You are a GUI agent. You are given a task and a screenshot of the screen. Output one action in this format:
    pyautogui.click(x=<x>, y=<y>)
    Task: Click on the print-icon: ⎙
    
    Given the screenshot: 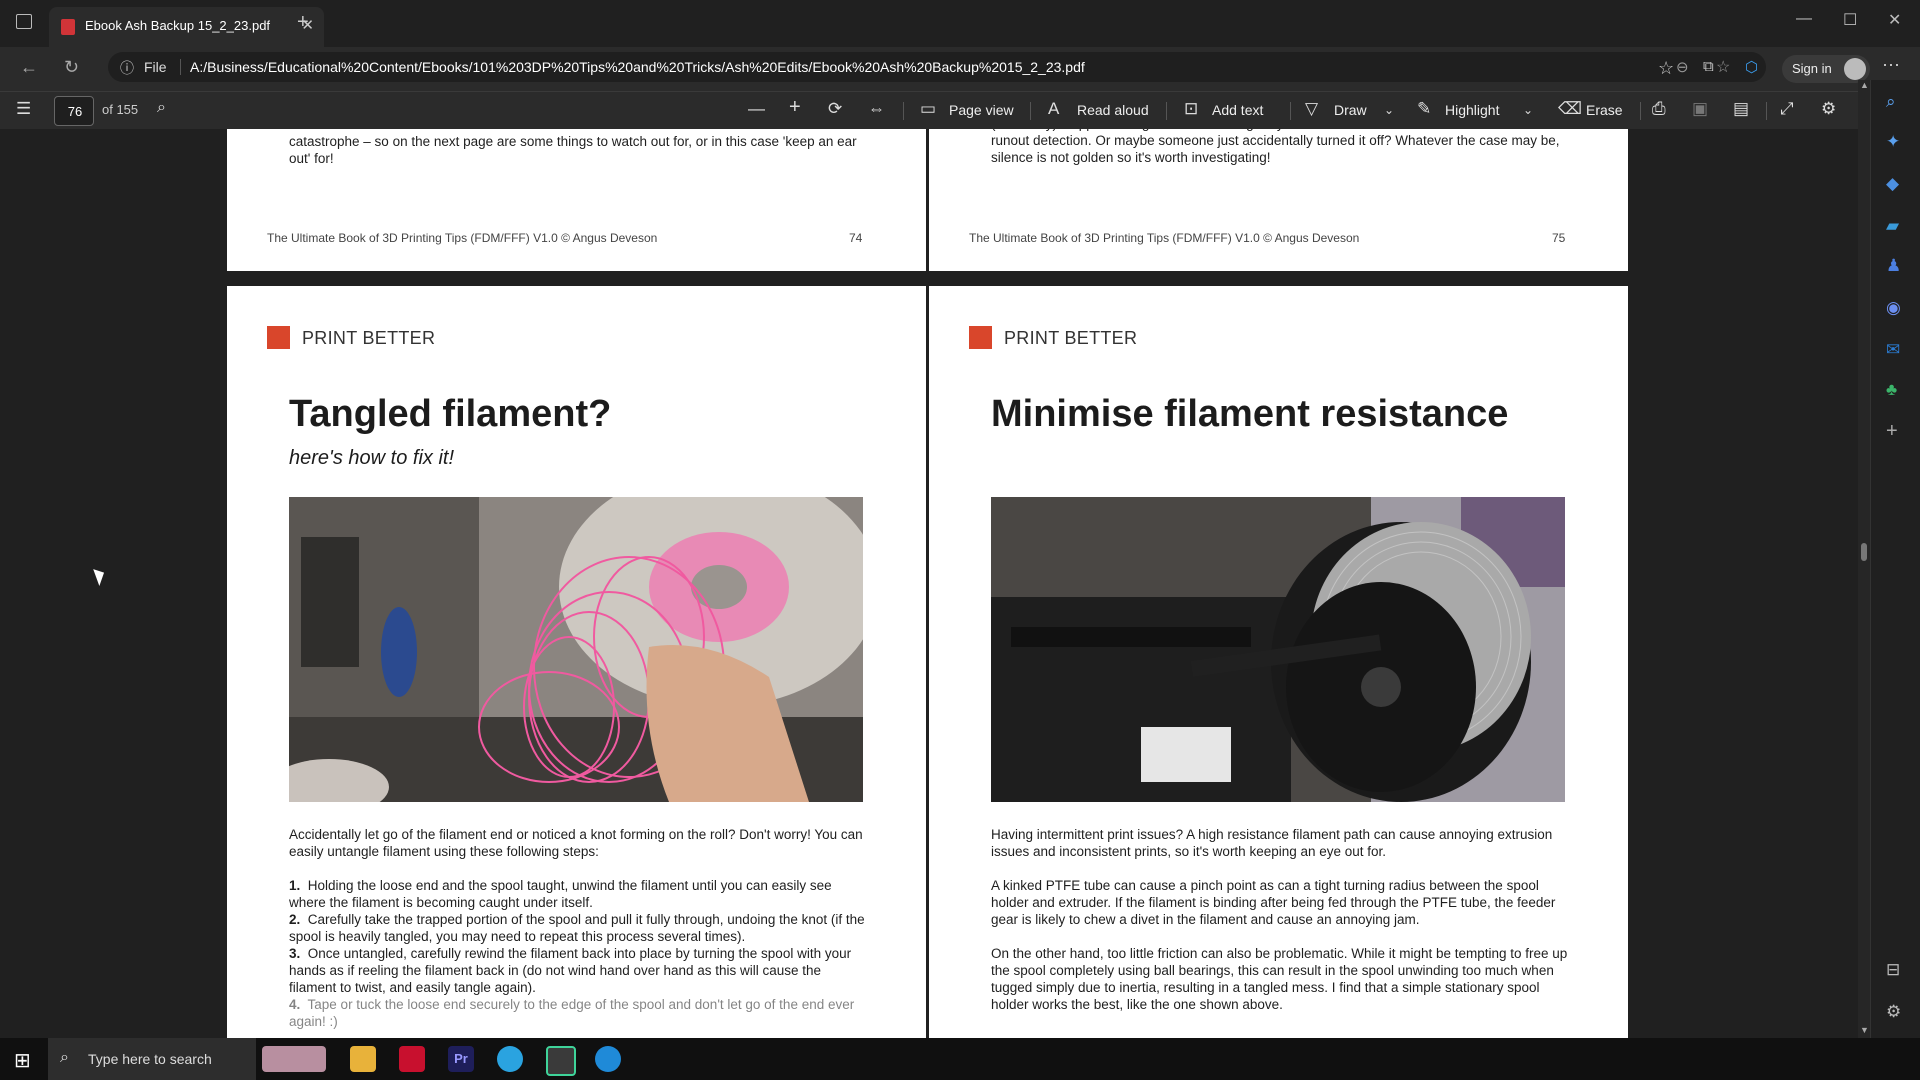 What is the action you would take?
    pyautogui.click(x=1659, y=109)
    